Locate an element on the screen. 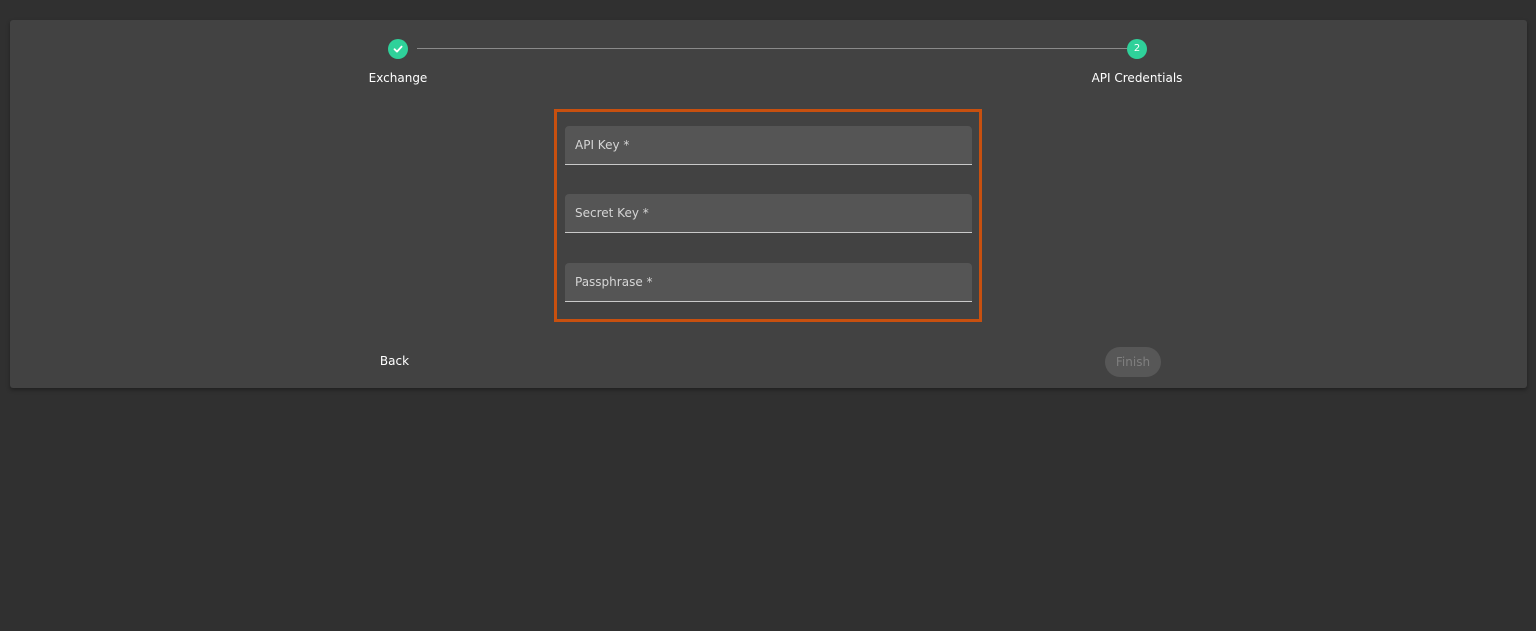 The image size is (1536, 631). secret-key-field: Secret Key * is located at coordinates (768, 213).